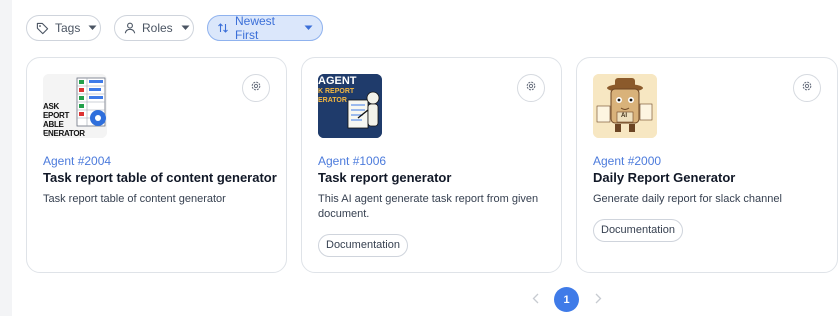 This screenshot has height=316, width=839. What do you see at coordinates (134, 199) in the screenshot?
I see `agent-description: Task report table of content generator` at bounding box center [134, 199].